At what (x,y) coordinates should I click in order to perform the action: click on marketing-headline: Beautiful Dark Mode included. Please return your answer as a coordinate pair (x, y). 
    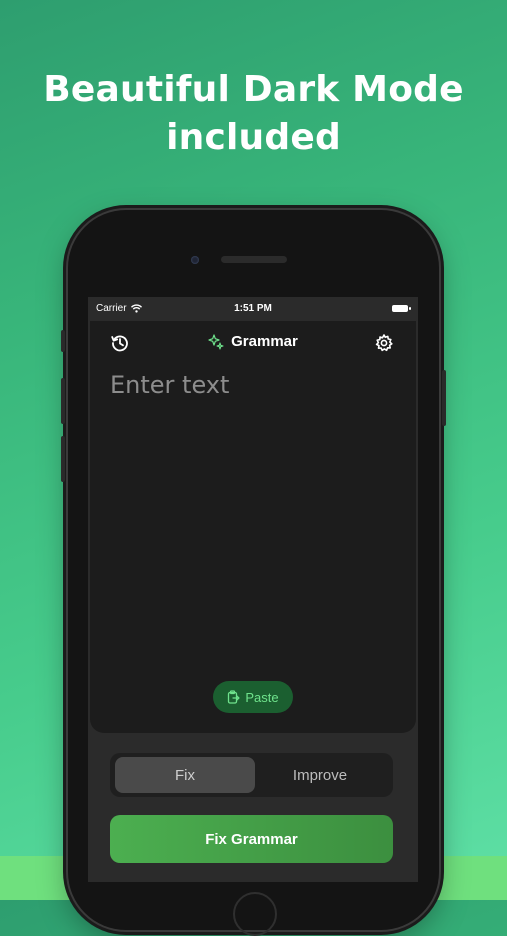
    Looking at the image, I should click on (253, 114).